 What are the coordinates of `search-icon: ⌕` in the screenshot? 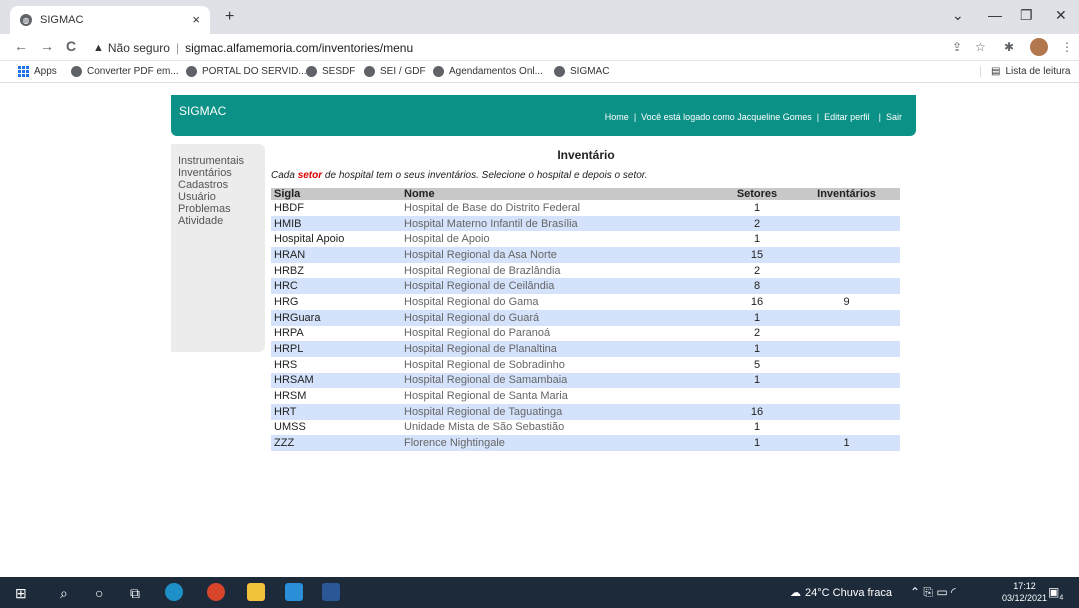 It's located at (64, 593).